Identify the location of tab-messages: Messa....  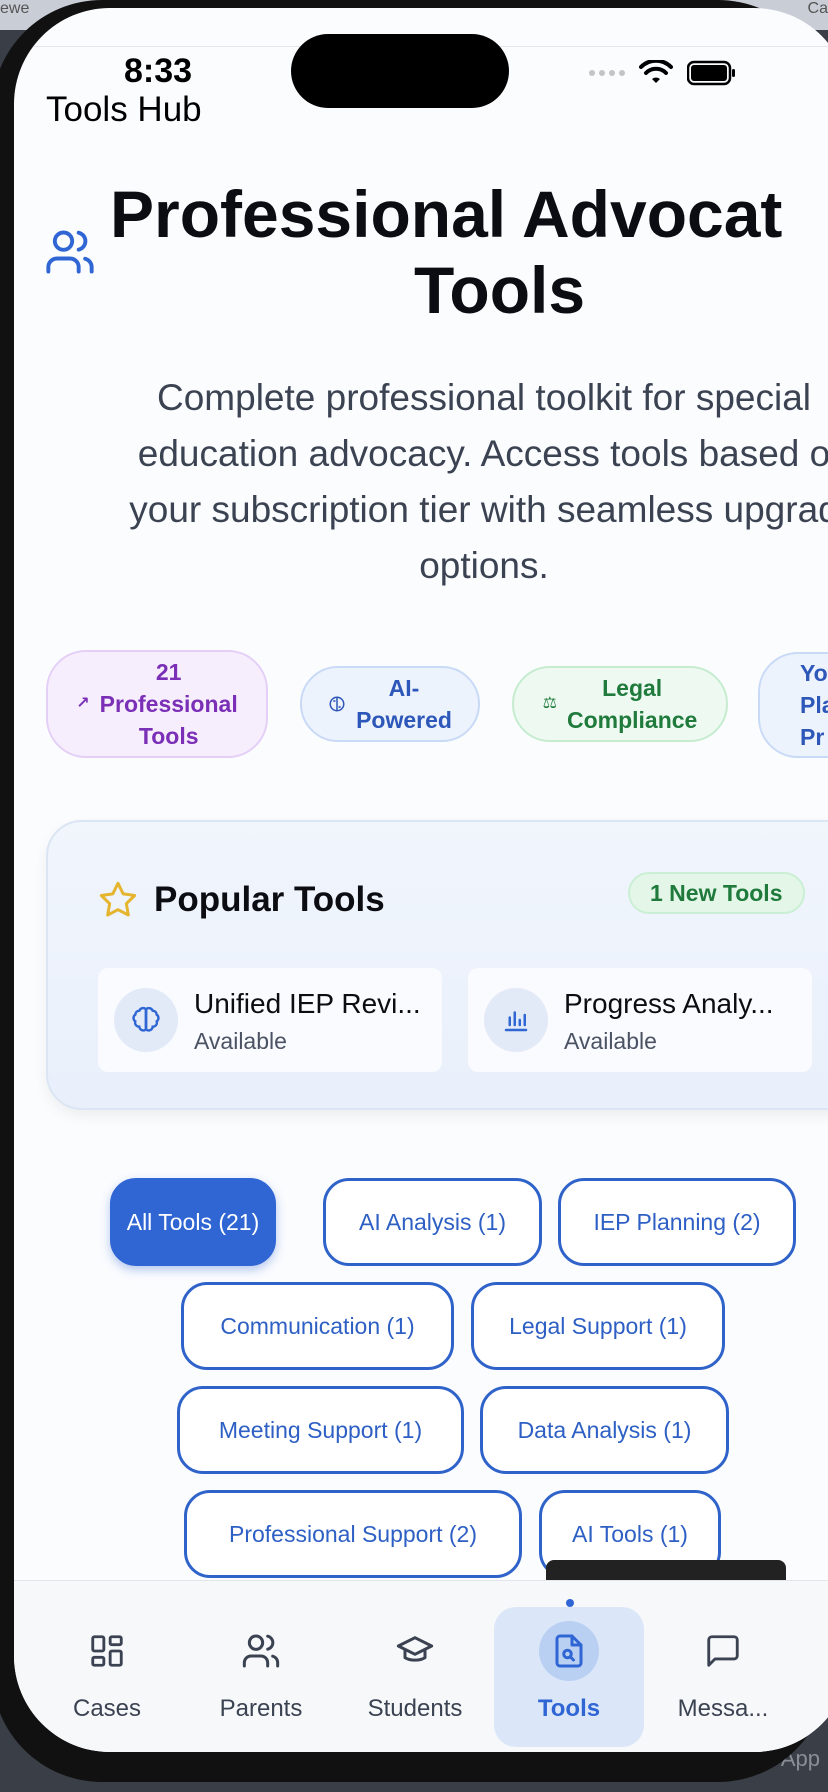
(723, 1677).